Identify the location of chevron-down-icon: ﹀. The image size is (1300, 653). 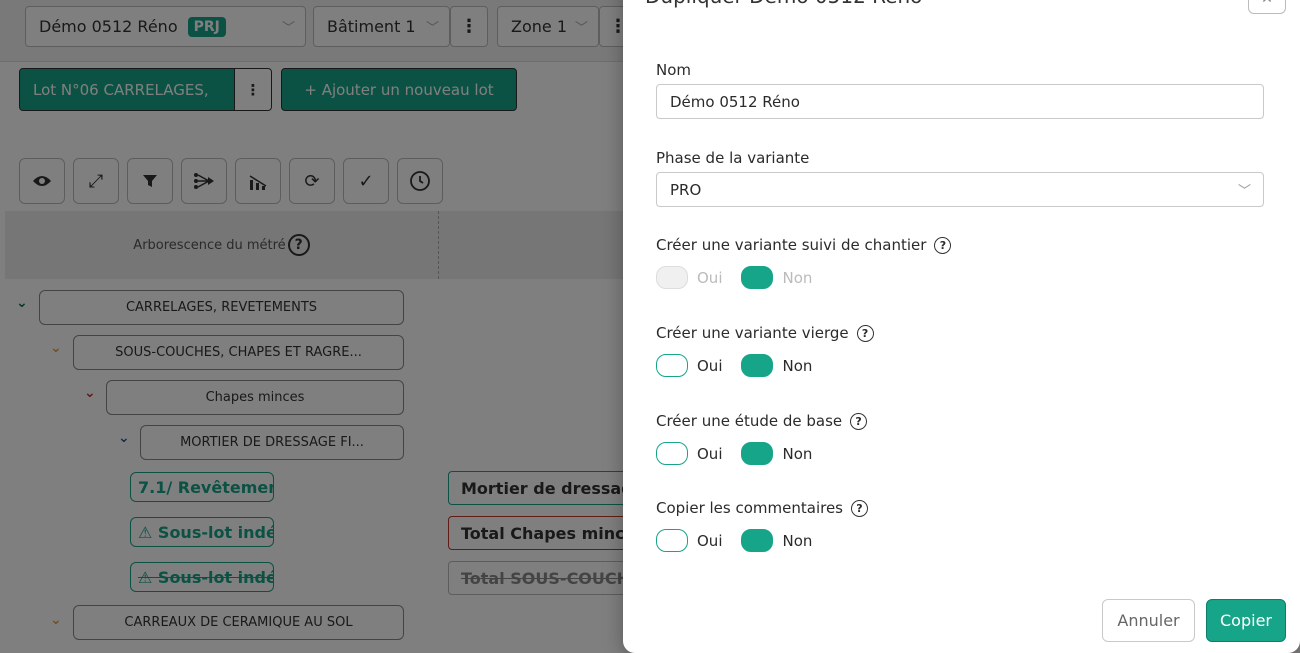
(1244, 191).